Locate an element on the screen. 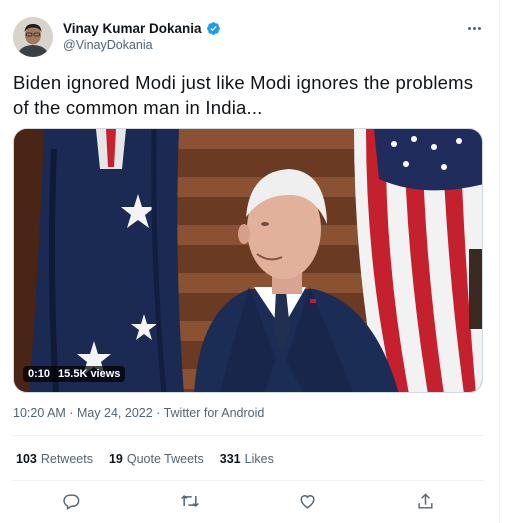  action-bar is located at coordinates (248, 501).